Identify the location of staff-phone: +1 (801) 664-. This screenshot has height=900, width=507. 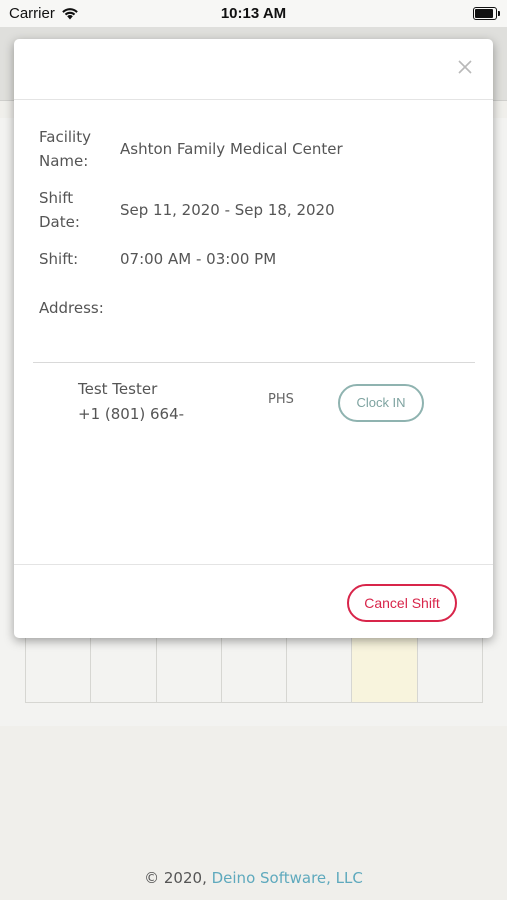
(131, 414).